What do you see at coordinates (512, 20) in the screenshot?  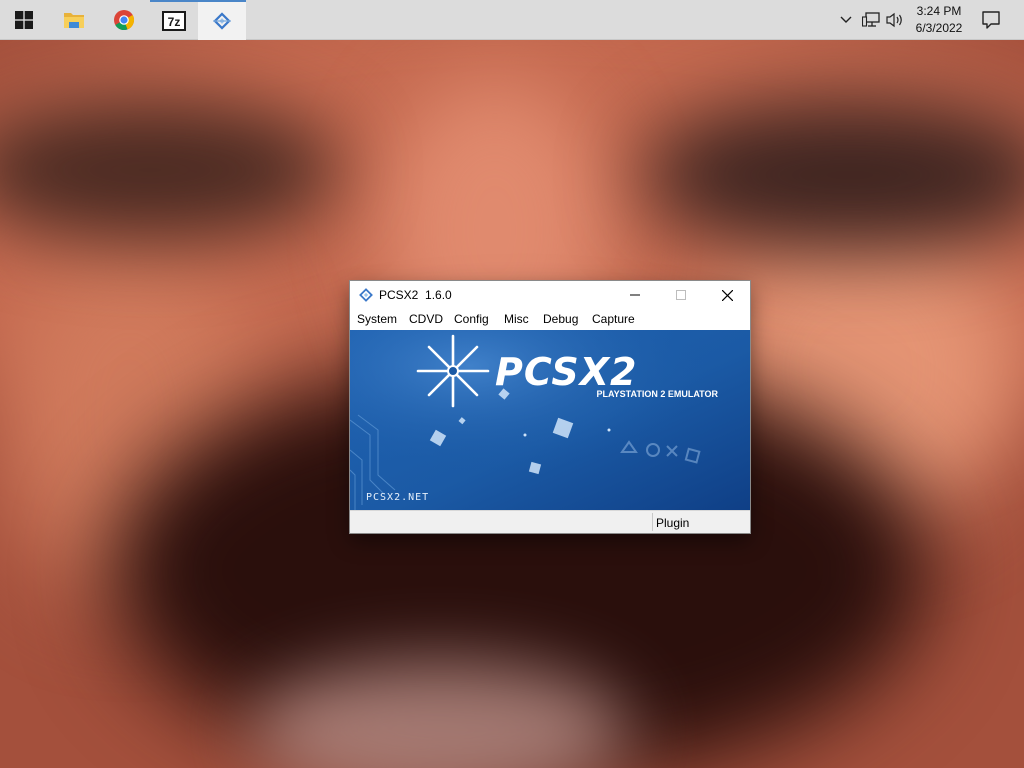 I see `taskbar: 7z 3:24 PM 6/3/2022` at bounding box center [512, 20].